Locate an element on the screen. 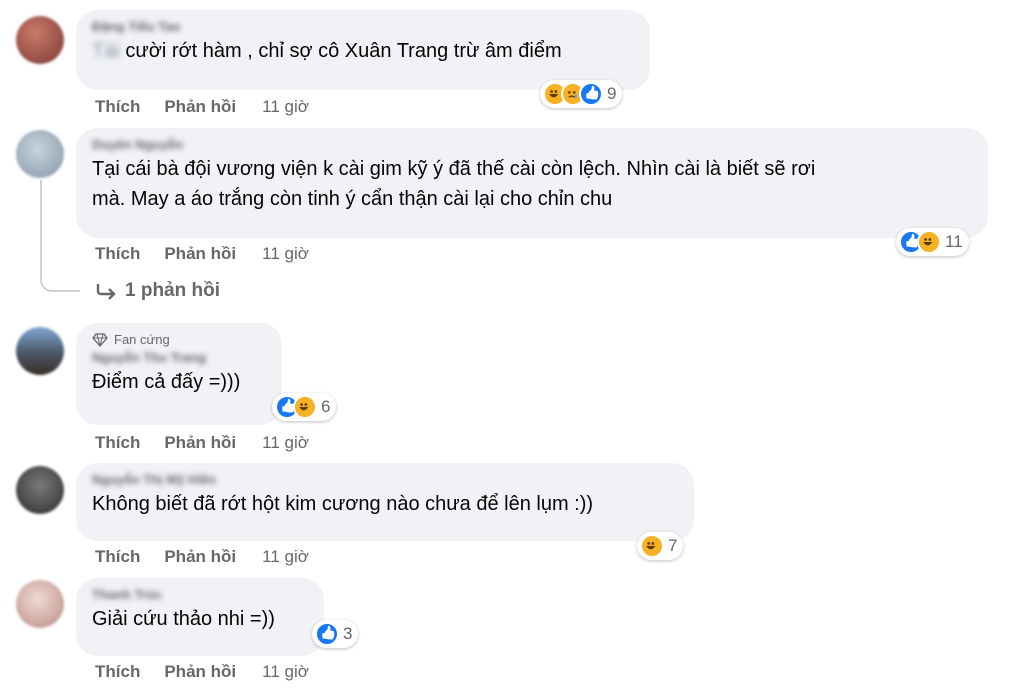 This screenshot has width=1020, height=690. comment-text: Giải cứu thảo nhi =)) is located at coordinates (183, 619).